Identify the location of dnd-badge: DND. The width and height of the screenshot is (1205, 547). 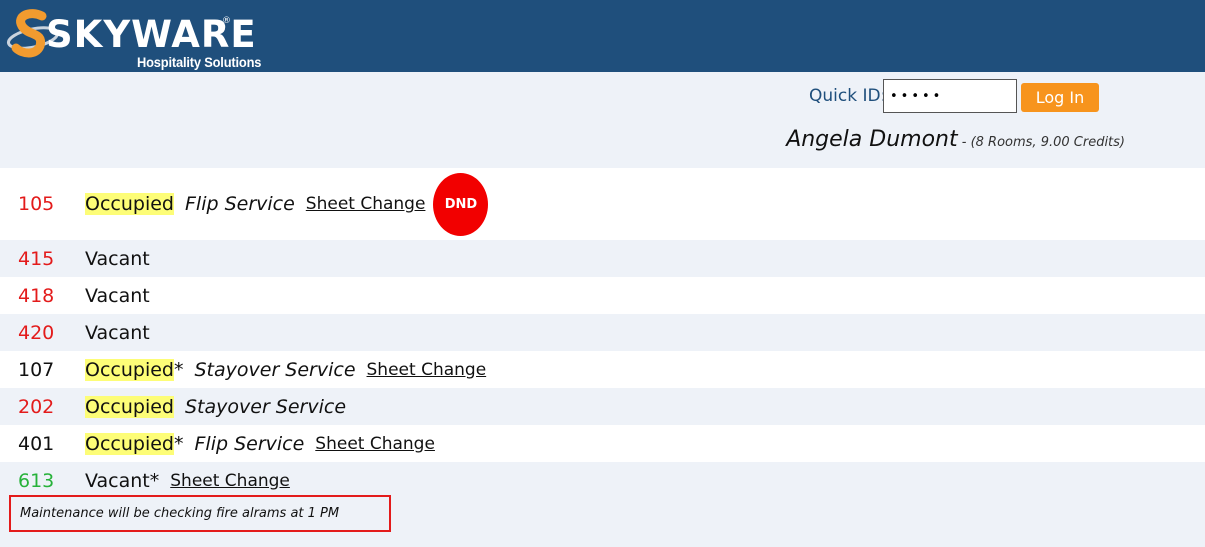
(461, 204).